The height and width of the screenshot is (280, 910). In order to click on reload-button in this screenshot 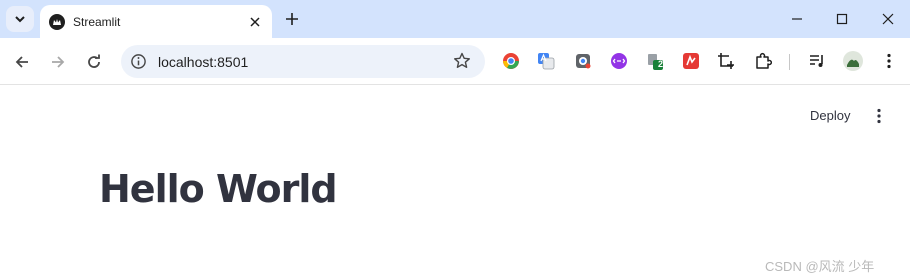, I will do `click(94, 62)`.